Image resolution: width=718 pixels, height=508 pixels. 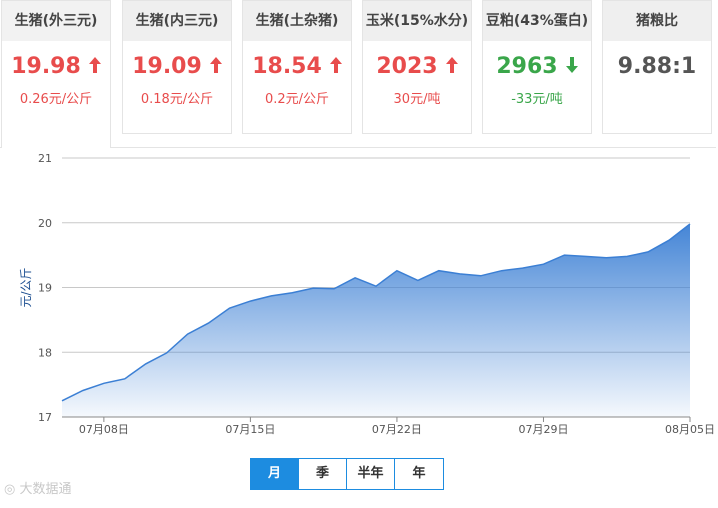 What do you see at coordinates (371, 474) in the screenshot?
I see `tab-half-year: 半年` at bounding box center [371, 474].